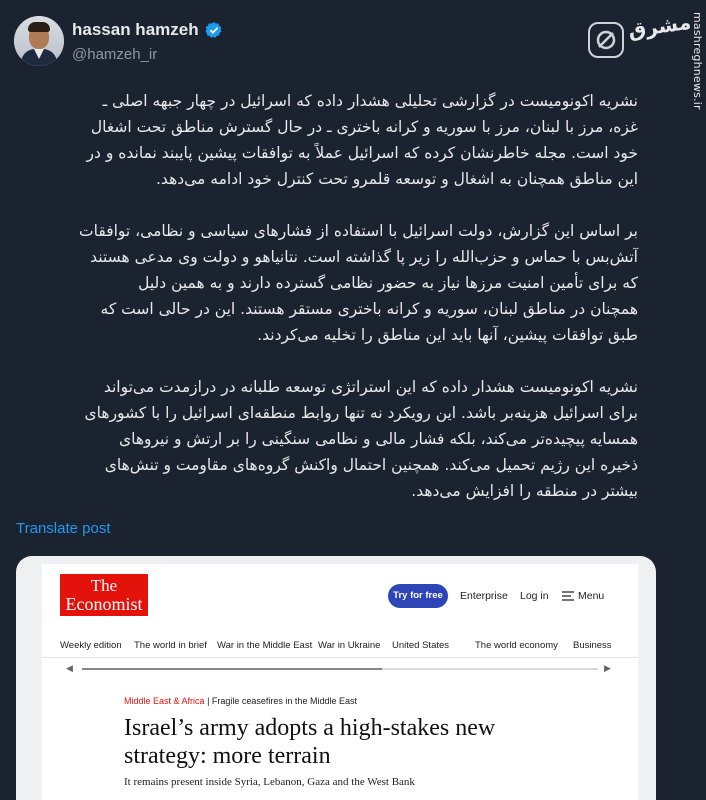 The image size is (706, 800). Describe the element at coordinates (607, 669) in the screenshot. I see `scroll-right-icon: ▶` at that location.